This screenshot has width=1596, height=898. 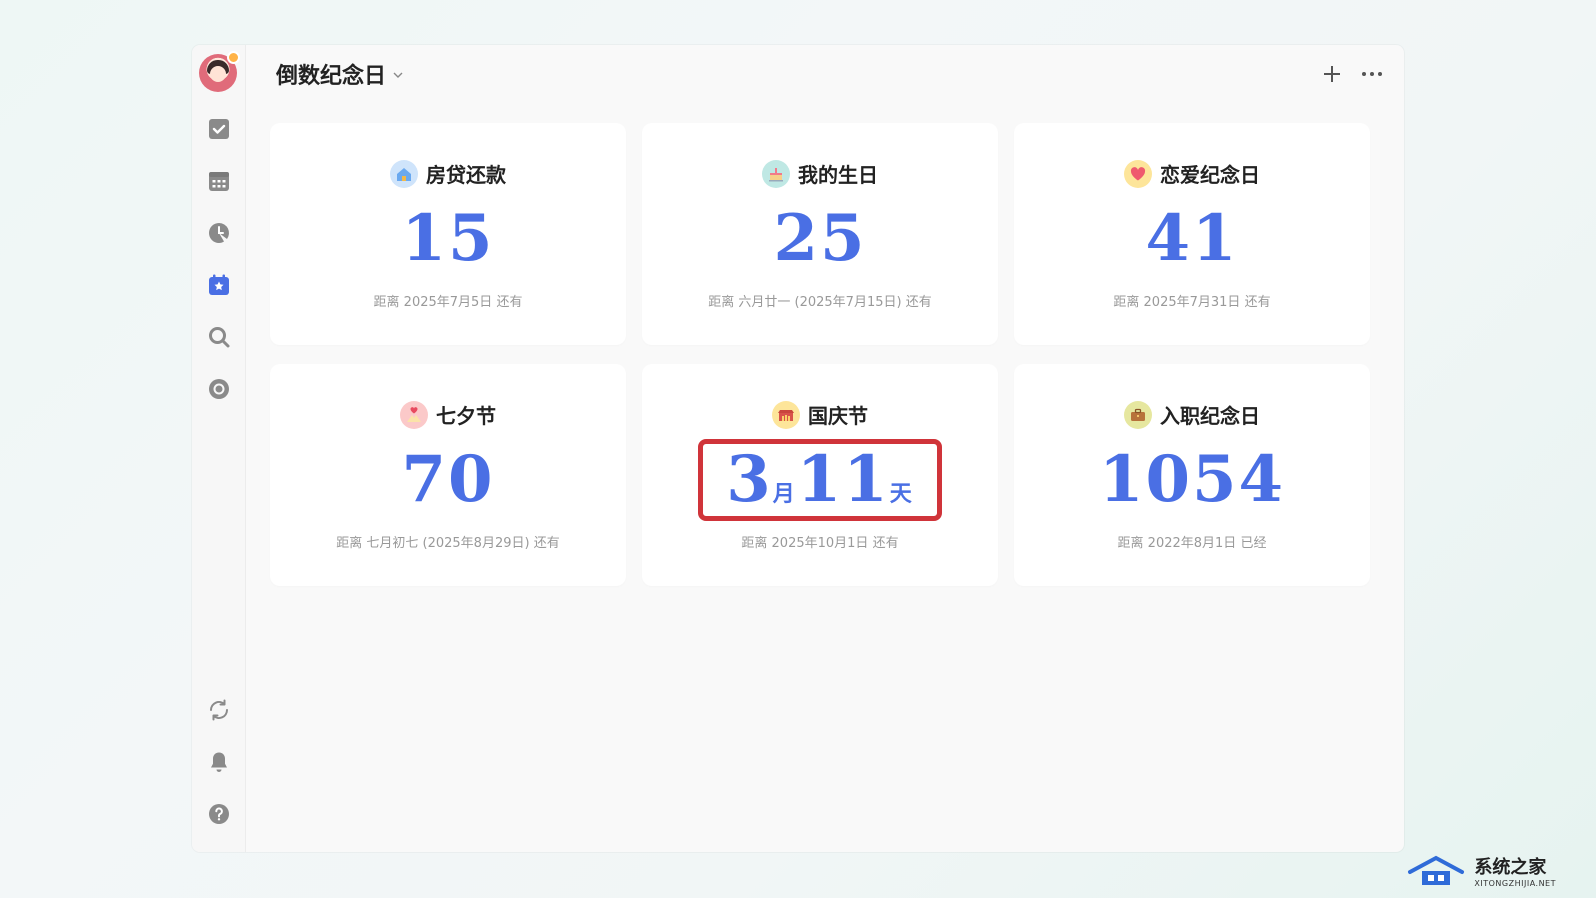 What do you see at coordinates (1138, 173) in the screenshot?
I see `heart-icon` at bounding box center [1138, 173].